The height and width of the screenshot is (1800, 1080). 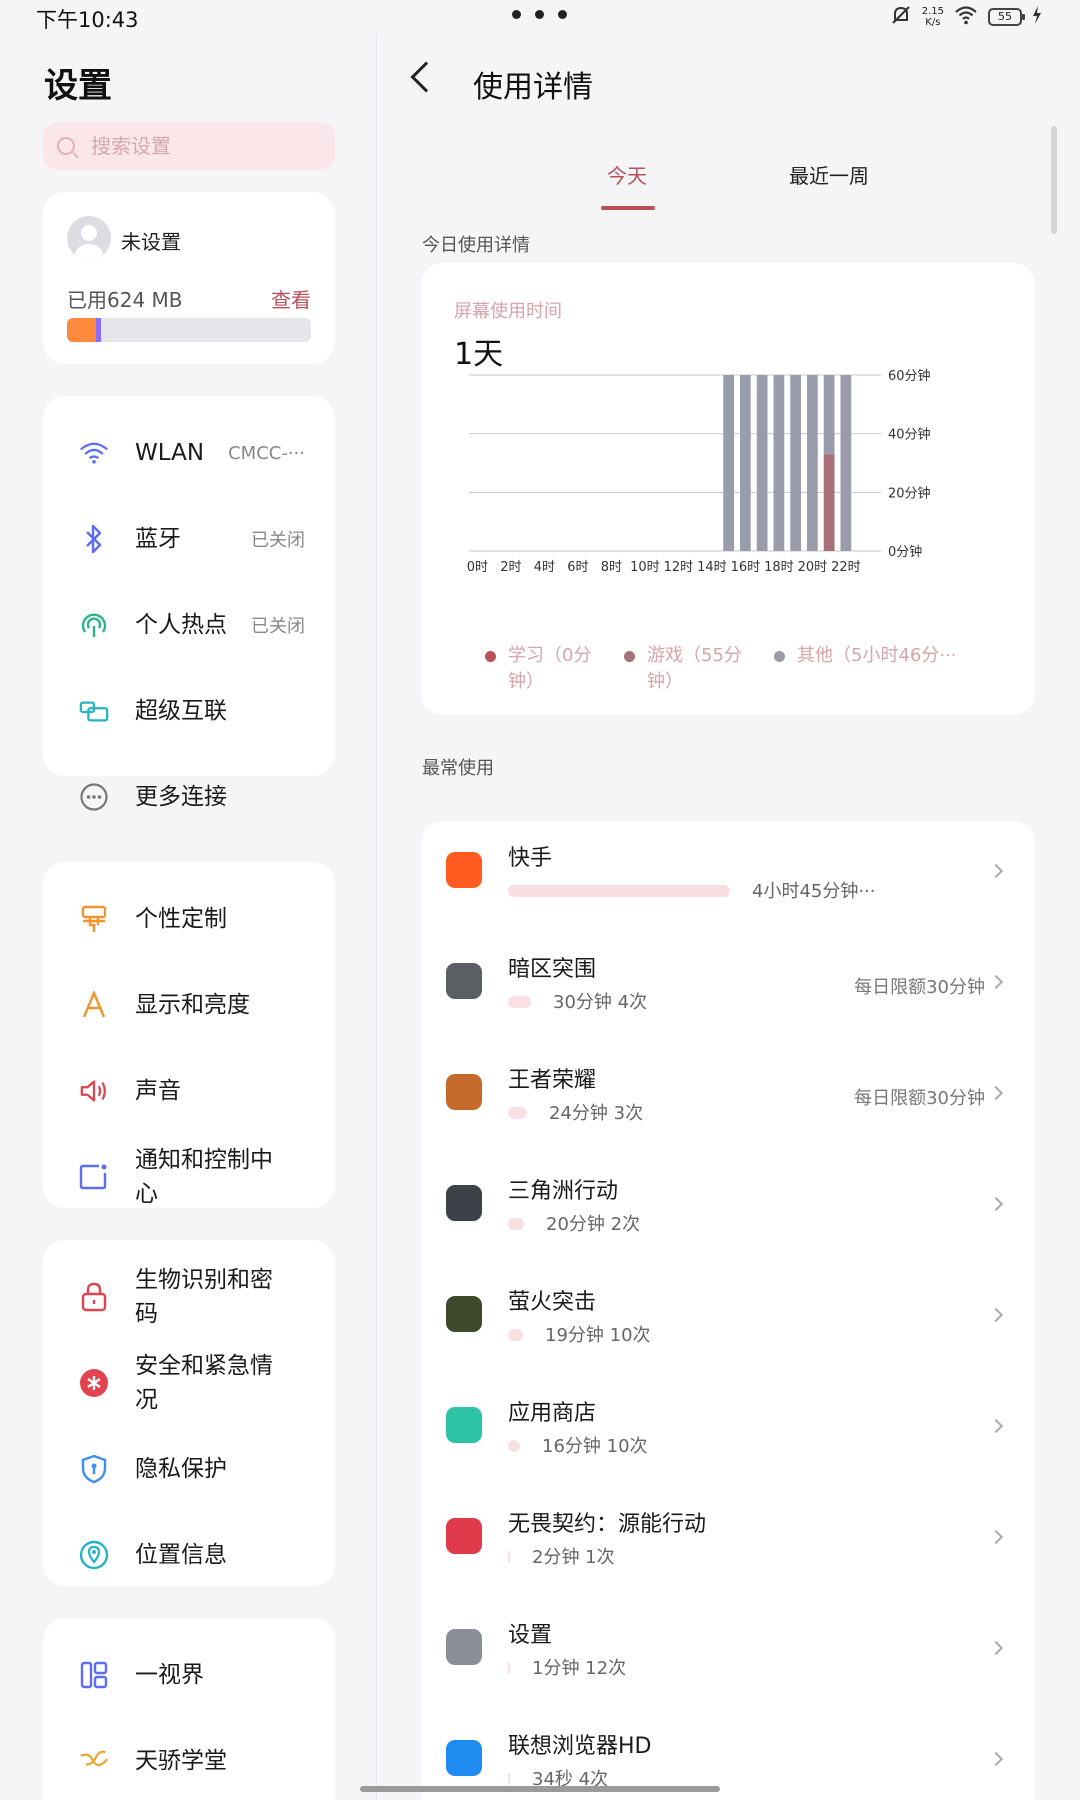 What do you see at coordinates (181, 1761) in the screenshot?
I see `sidebar-item-label: 天骄学堂` at bounding box center [181, 1761].